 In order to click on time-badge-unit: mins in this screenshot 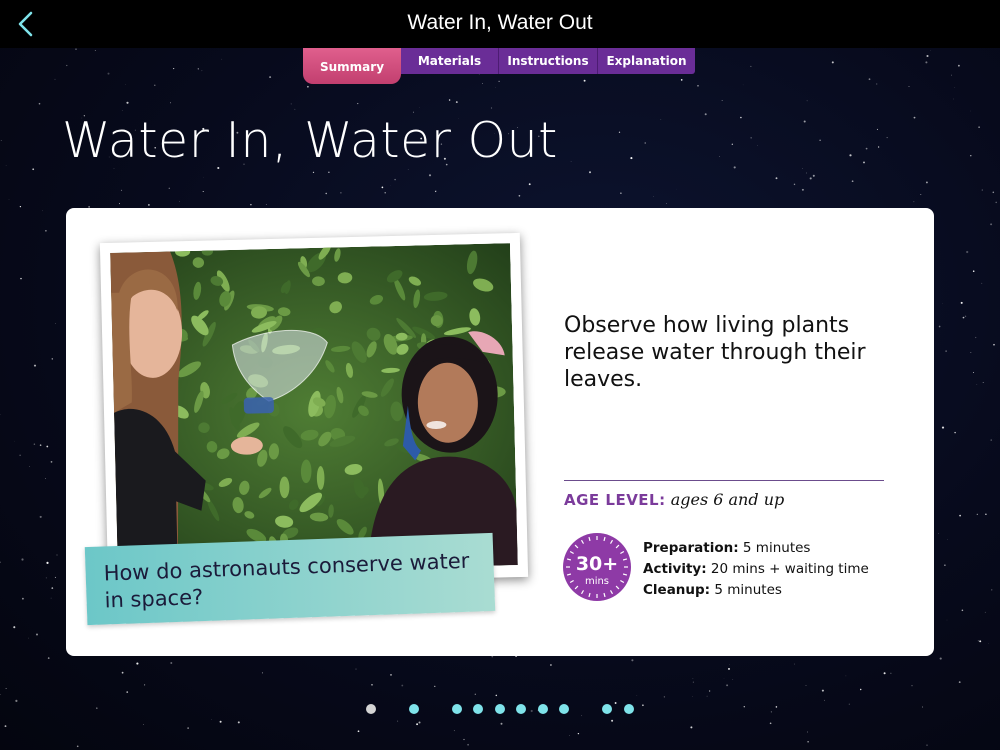, I will do `click(597, 581)`.